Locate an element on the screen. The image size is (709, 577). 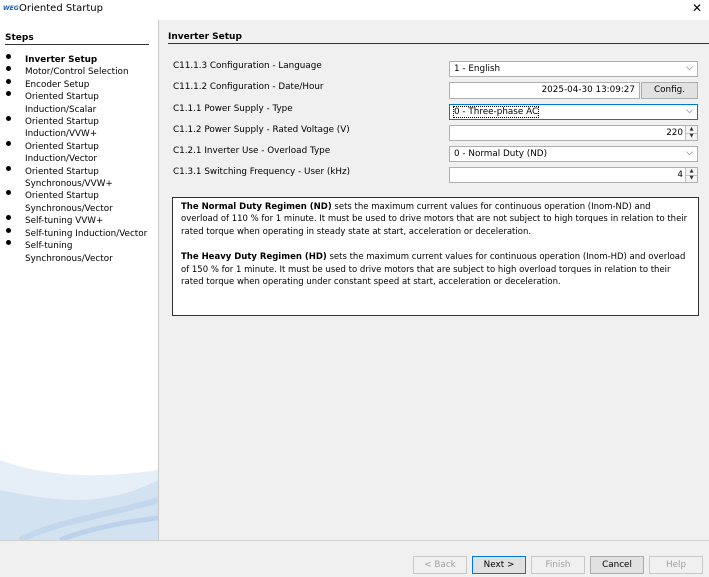
overload-value: 0 - Normal Duty (ND) is located at coordinates (501, 154).